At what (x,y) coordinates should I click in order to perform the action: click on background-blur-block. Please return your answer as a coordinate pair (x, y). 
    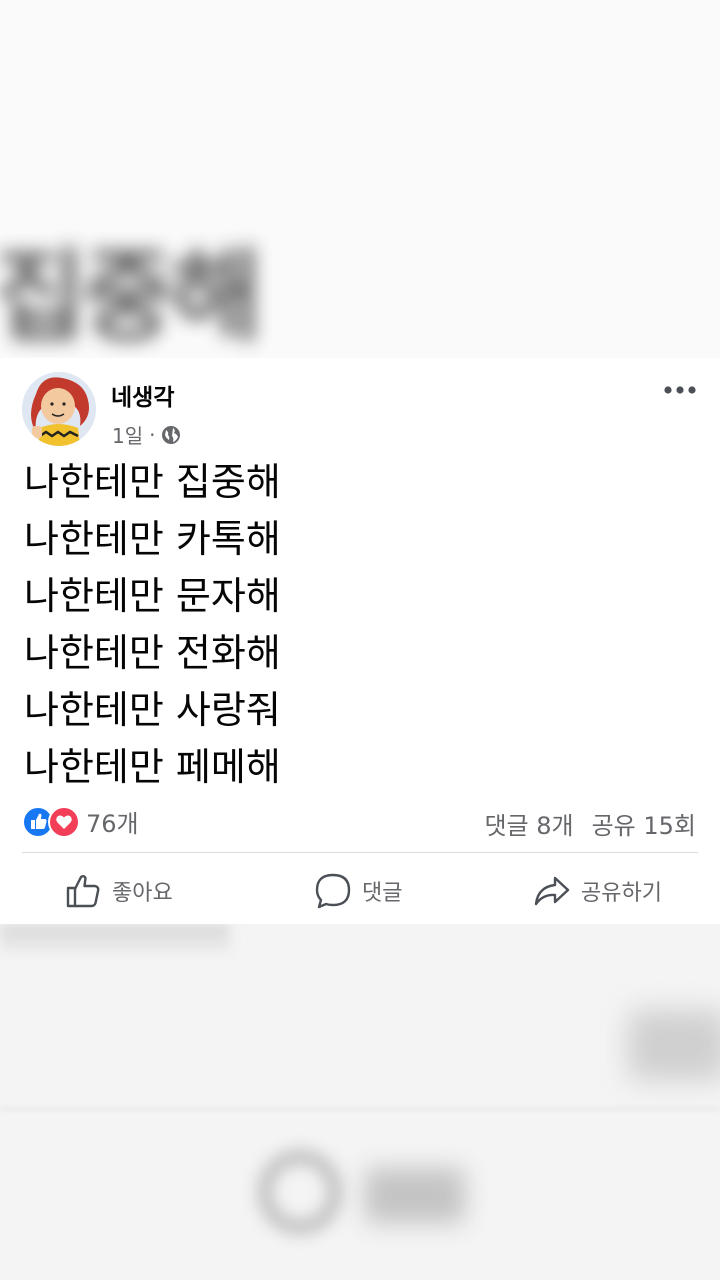
    Looking at the image, I should click on (674, 1045).